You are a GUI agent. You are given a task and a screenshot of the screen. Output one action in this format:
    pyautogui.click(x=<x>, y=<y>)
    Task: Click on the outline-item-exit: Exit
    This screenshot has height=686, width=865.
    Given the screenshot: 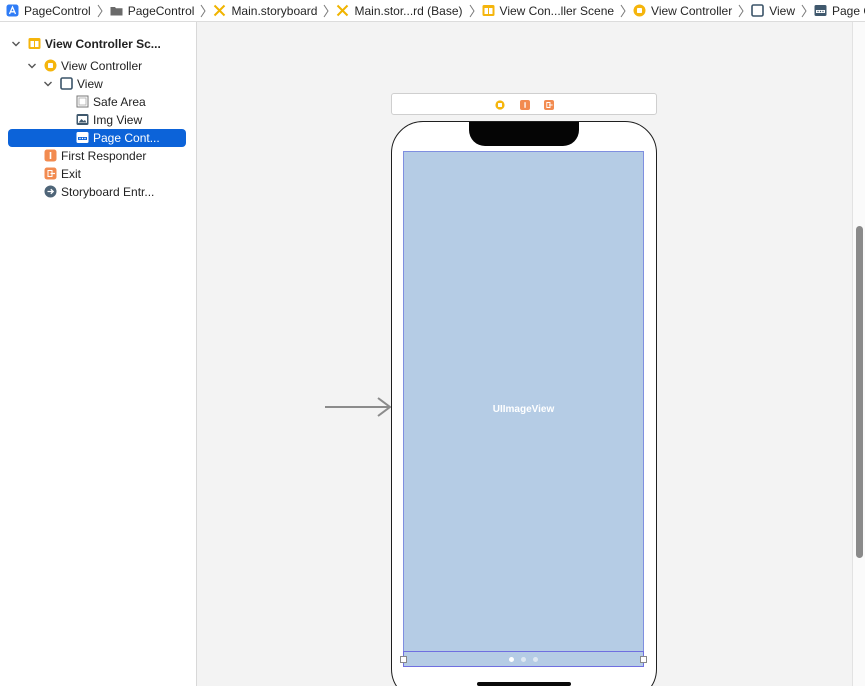 What is the action you would take?
    pyautogui.click(x=98, y=174)
    